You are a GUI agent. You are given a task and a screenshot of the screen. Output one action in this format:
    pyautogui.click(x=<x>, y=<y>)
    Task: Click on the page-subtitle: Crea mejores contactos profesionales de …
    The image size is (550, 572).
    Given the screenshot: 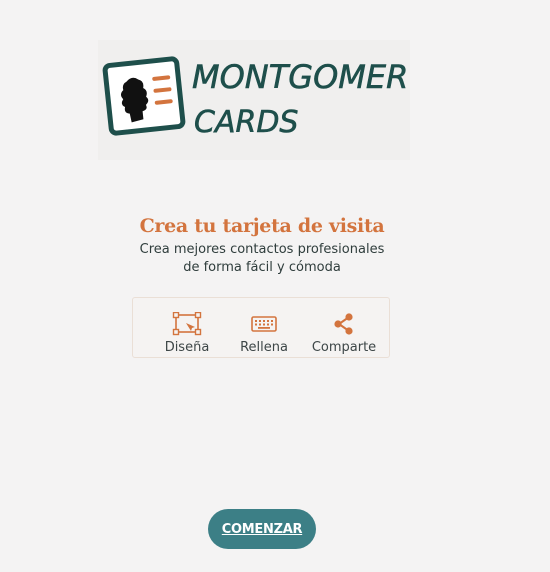 What is the action you would take?
    pyautogui.click(x=262, y=258)
    